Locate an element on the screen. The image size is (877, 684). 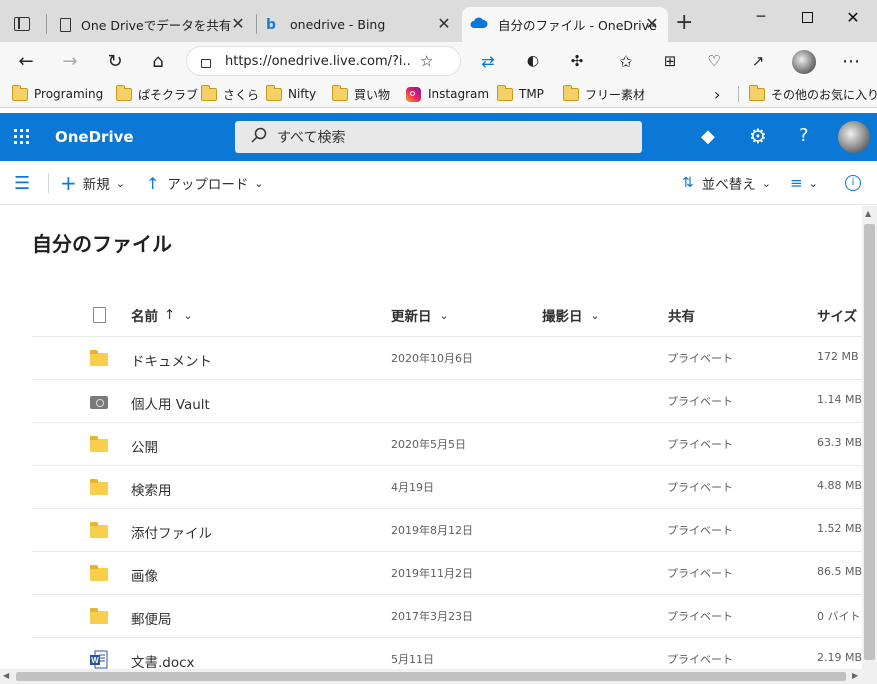
extensions-puzzle-icon: ✣ is located at coordinates (577, 61).